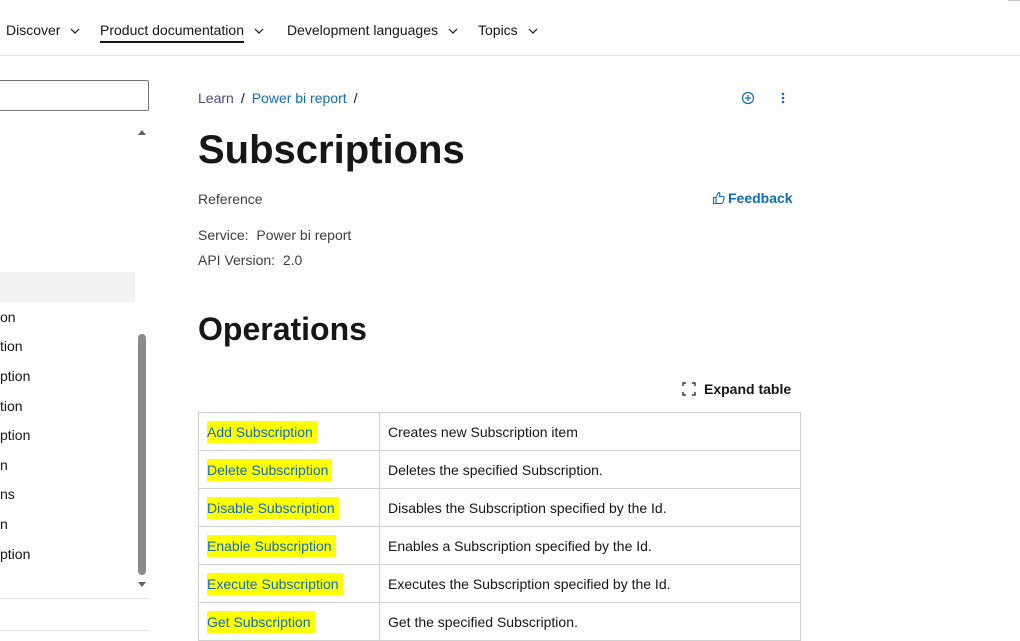 The image size is (1020, 641). I want to click on disable-subscription-link: Disable Subscription, so click(273, 507).